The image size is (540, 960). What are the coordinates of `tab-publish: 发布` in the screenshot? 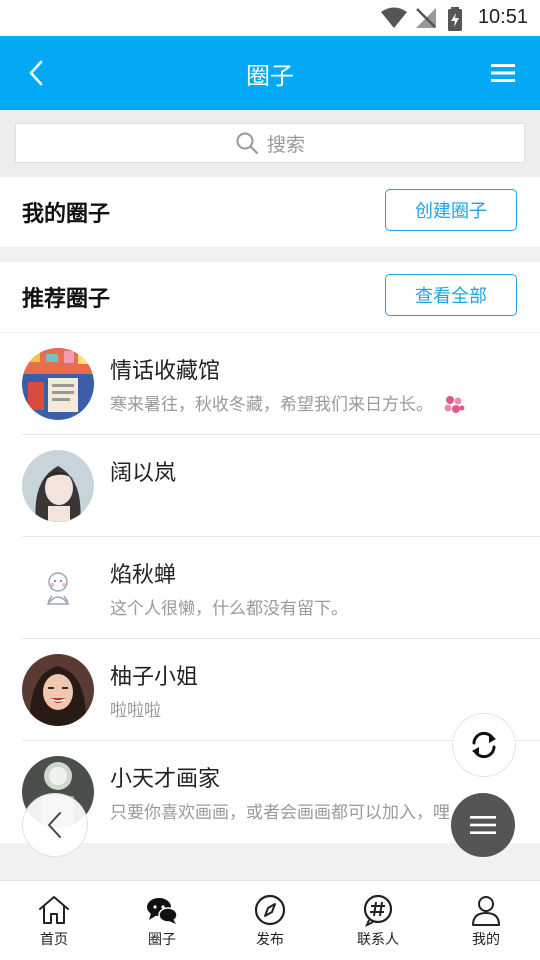 It's located at (270, 920).